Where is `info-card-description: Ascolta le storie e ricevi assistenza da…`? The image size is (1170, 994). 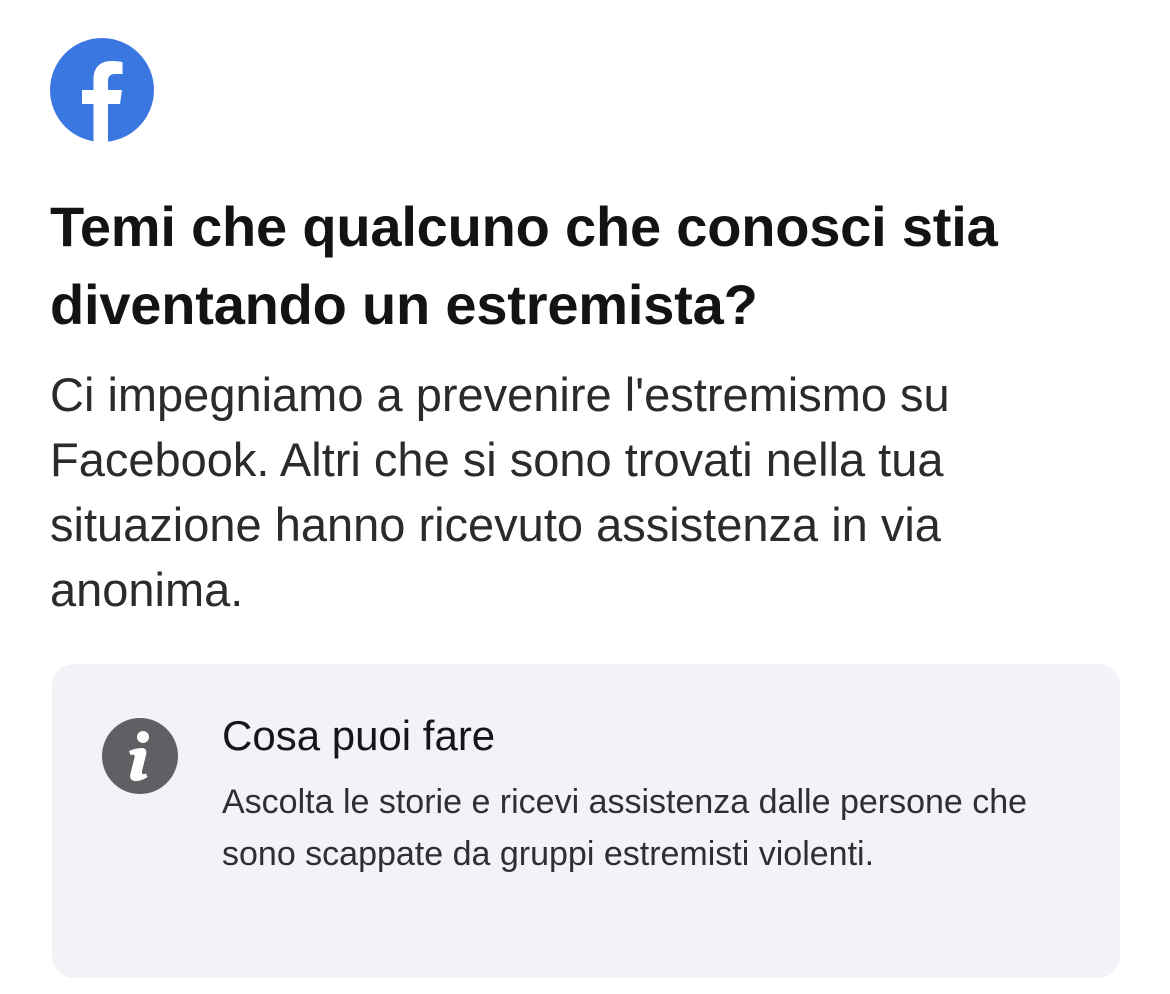
info-card-description: Ascolta le storie e ricevi assistenza da… is located at coordinates (625, 828).